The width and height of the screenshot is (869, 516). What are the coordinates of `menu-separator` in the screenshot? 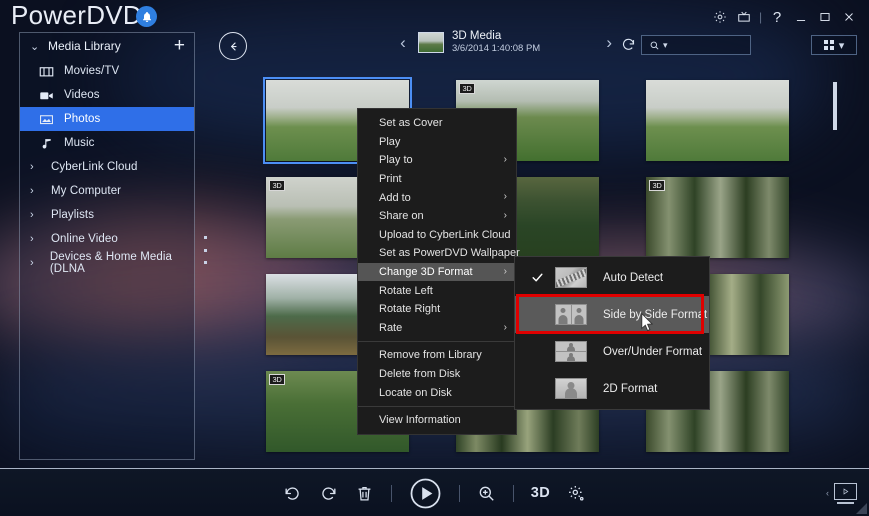 It's located at (437, 342).